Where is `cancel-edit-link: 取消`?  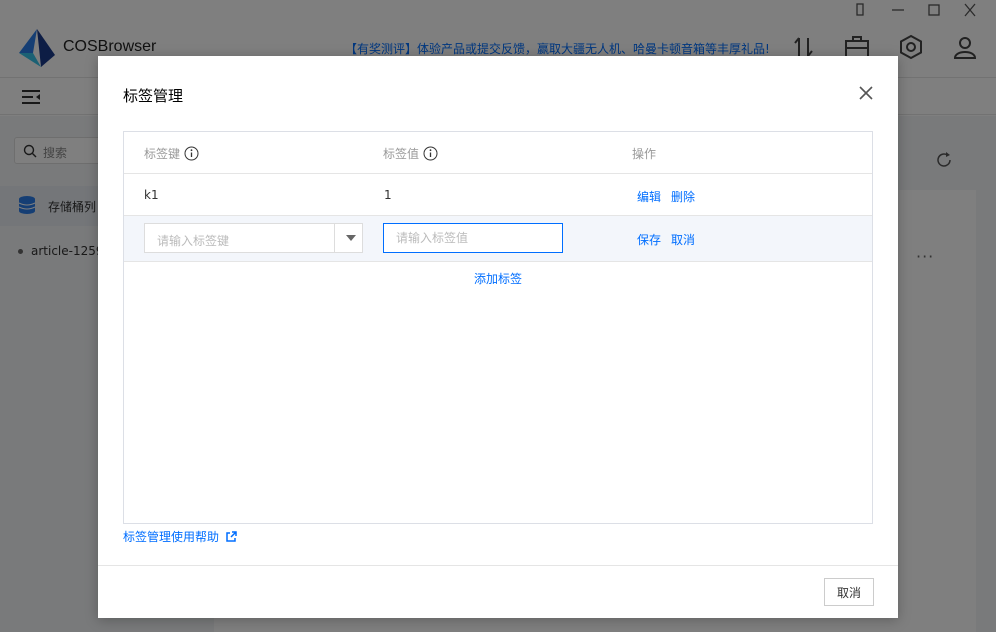
cancel-edit-link: 取消 is located at coordinates (683, 239).